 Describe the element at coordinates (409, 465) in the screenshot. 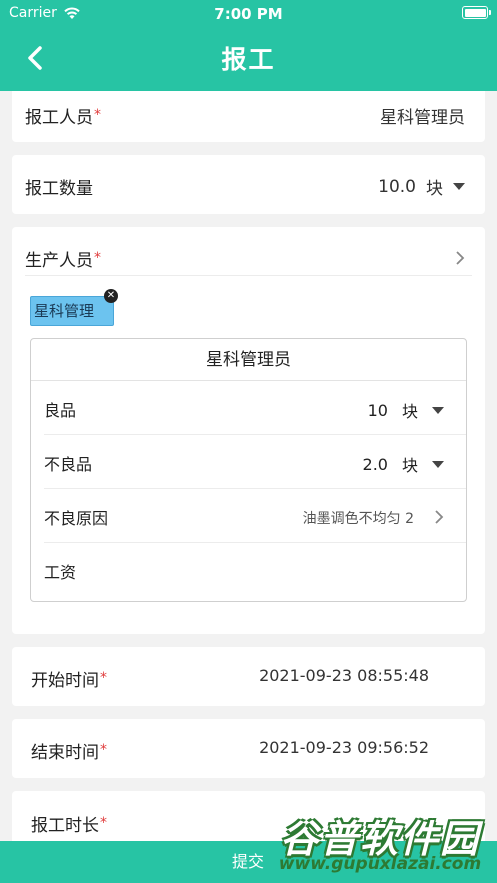

I see `defective-unit: 块` at that location.